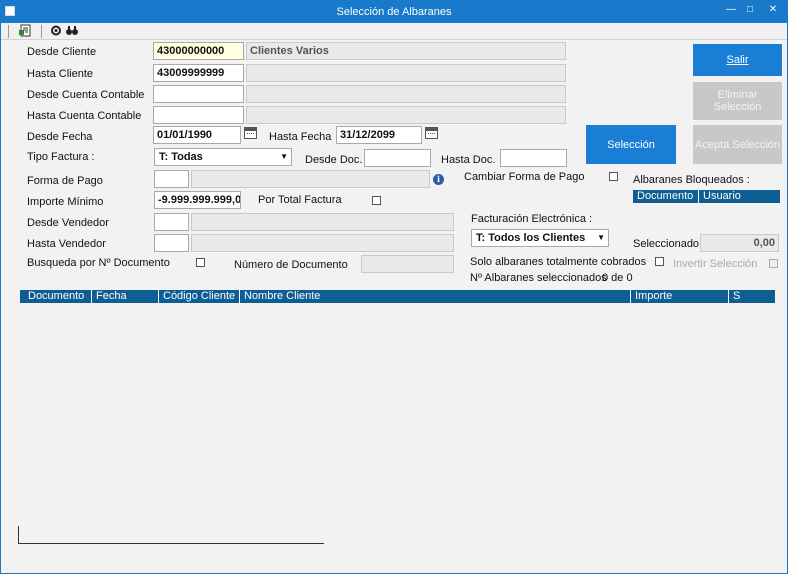 The height and width of the screenshot is (577, 793). I want to click on desde-vendedor-nombre, so click(322, 222).